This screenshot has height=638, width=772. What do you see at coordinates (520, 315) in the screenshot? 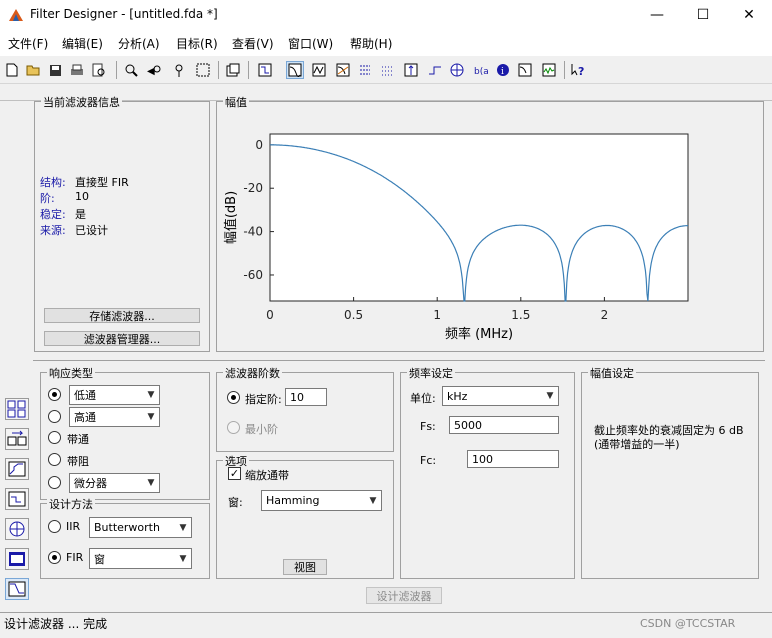
I see `x-tick-label: 1.5` at bounding box center [520, 315].